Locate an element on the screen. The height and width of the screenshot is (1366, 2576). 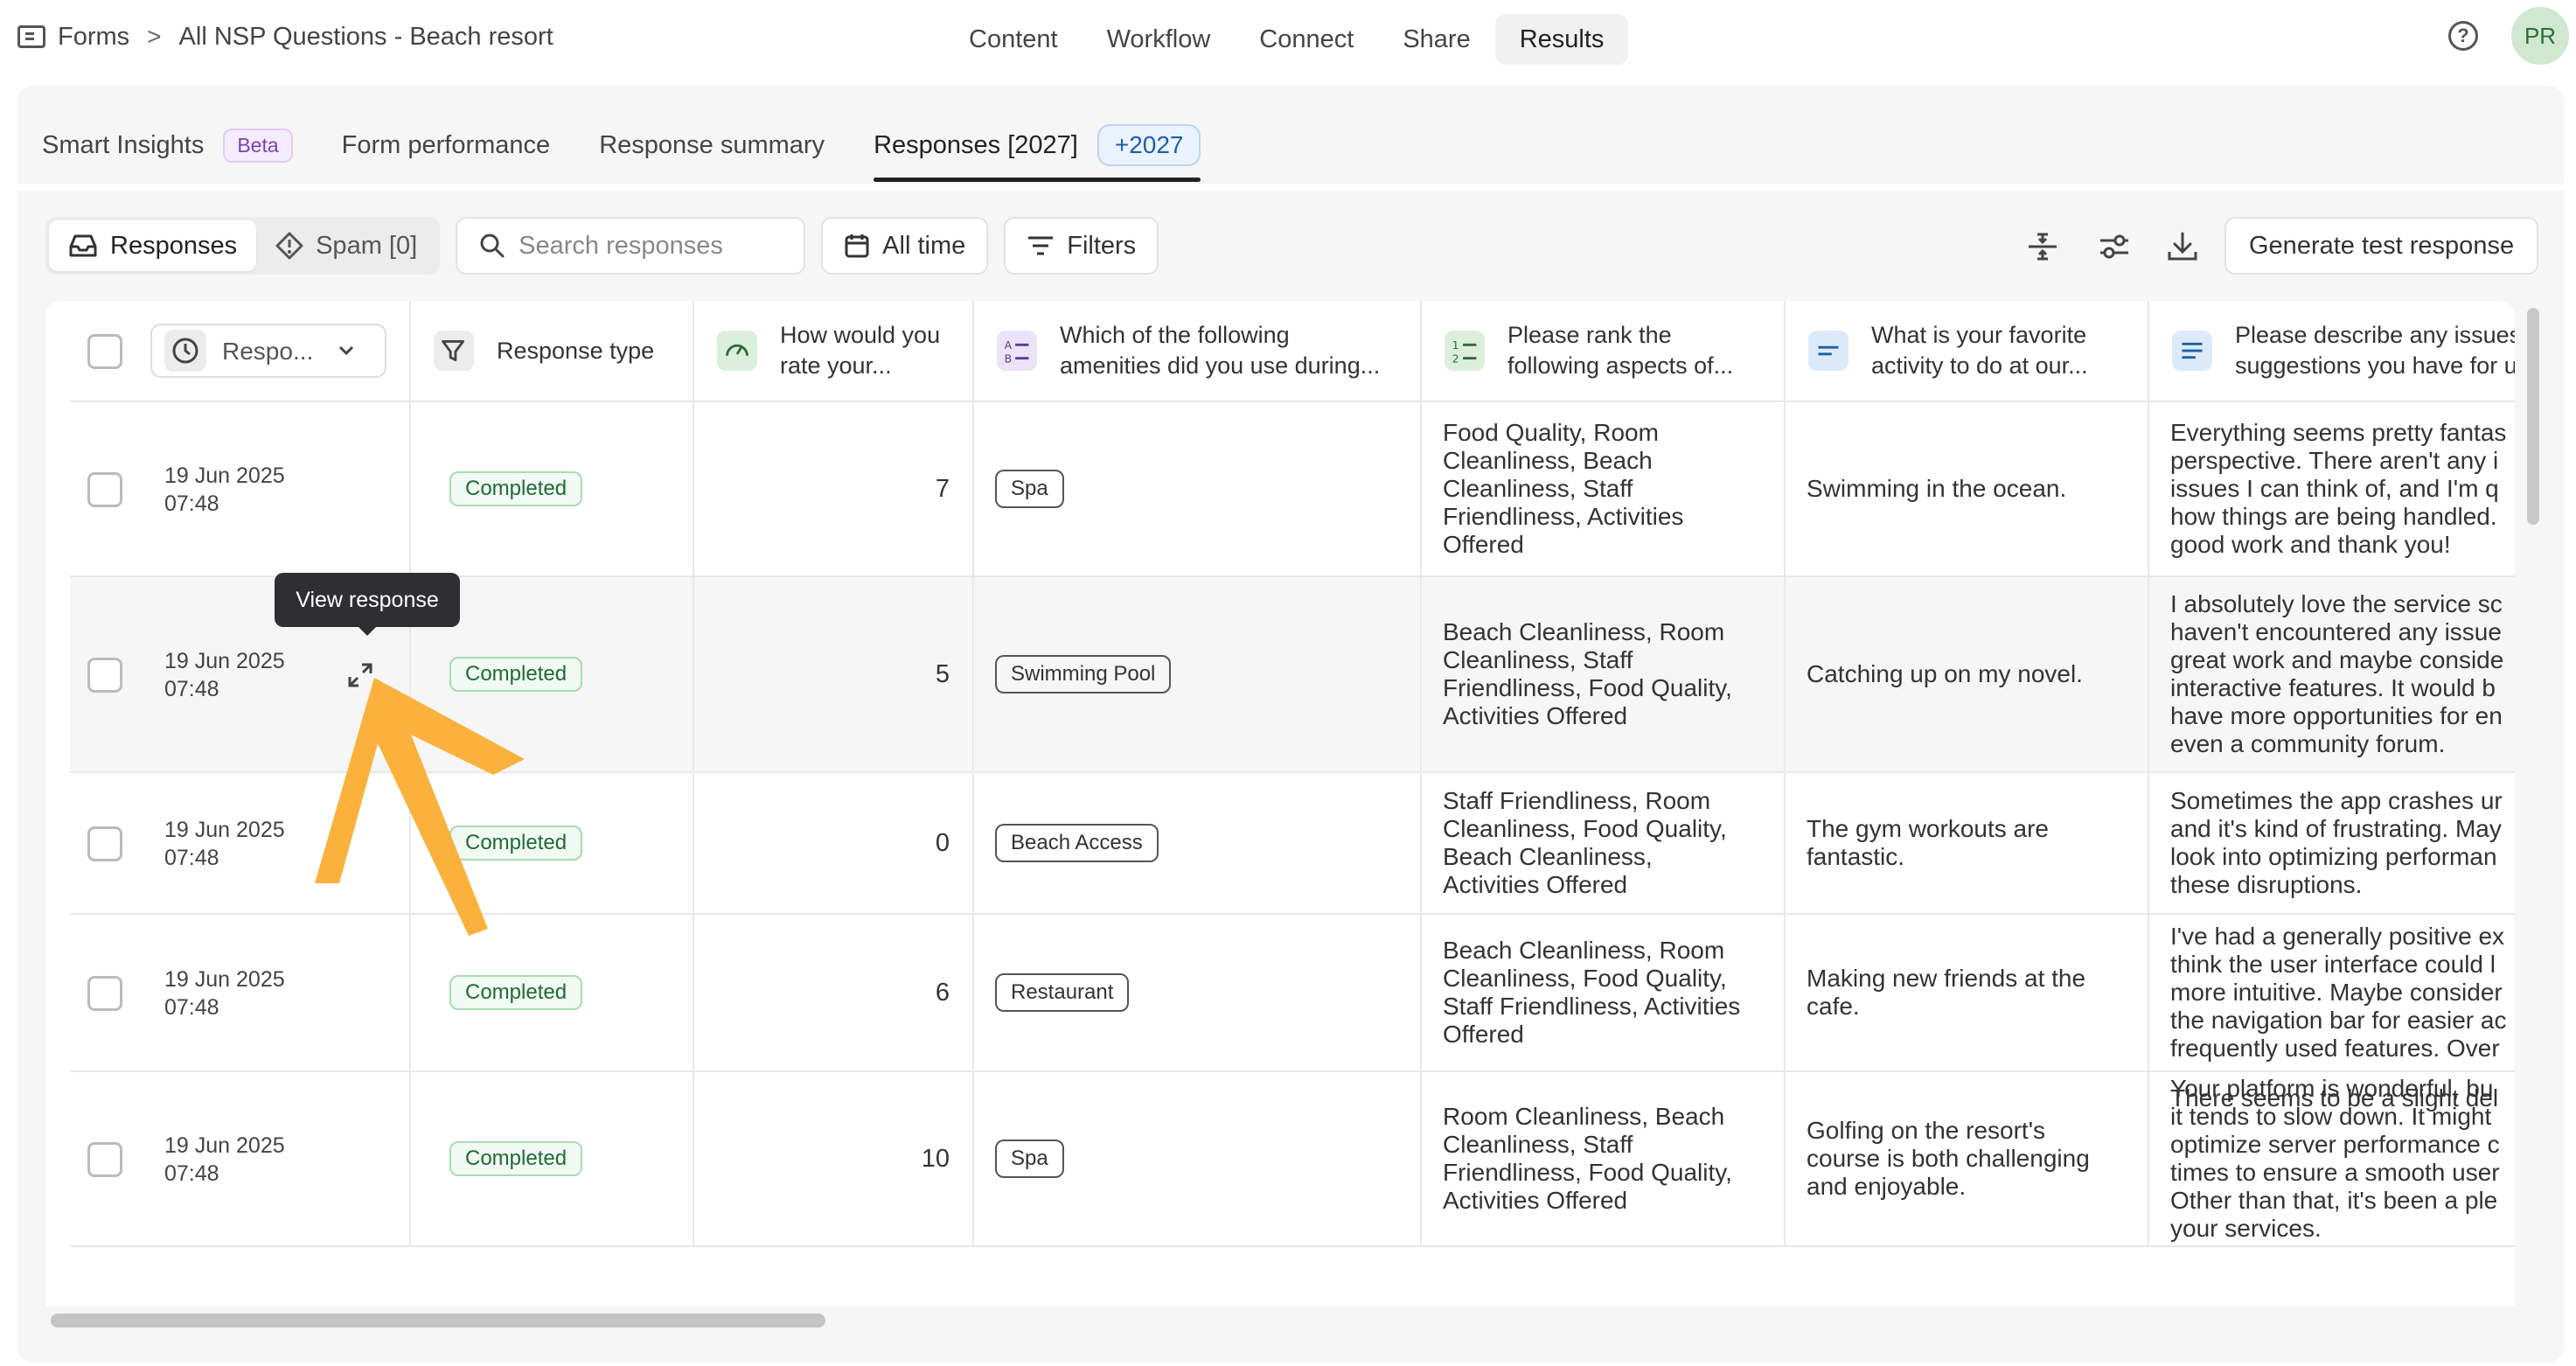
tab-label: Responses [2027] is located at coordinates (976, 144).